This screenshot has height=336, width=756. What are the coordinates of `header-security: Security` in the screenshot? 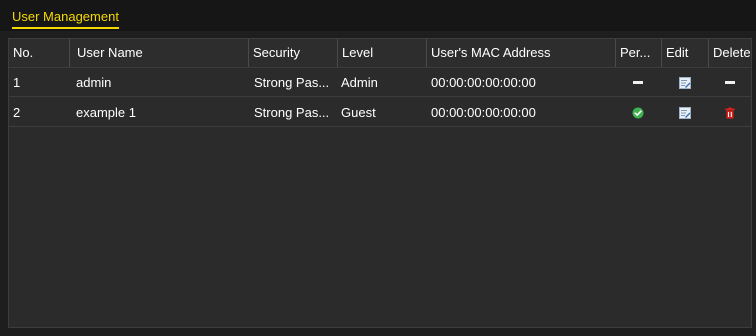 It's located at (292, 53).